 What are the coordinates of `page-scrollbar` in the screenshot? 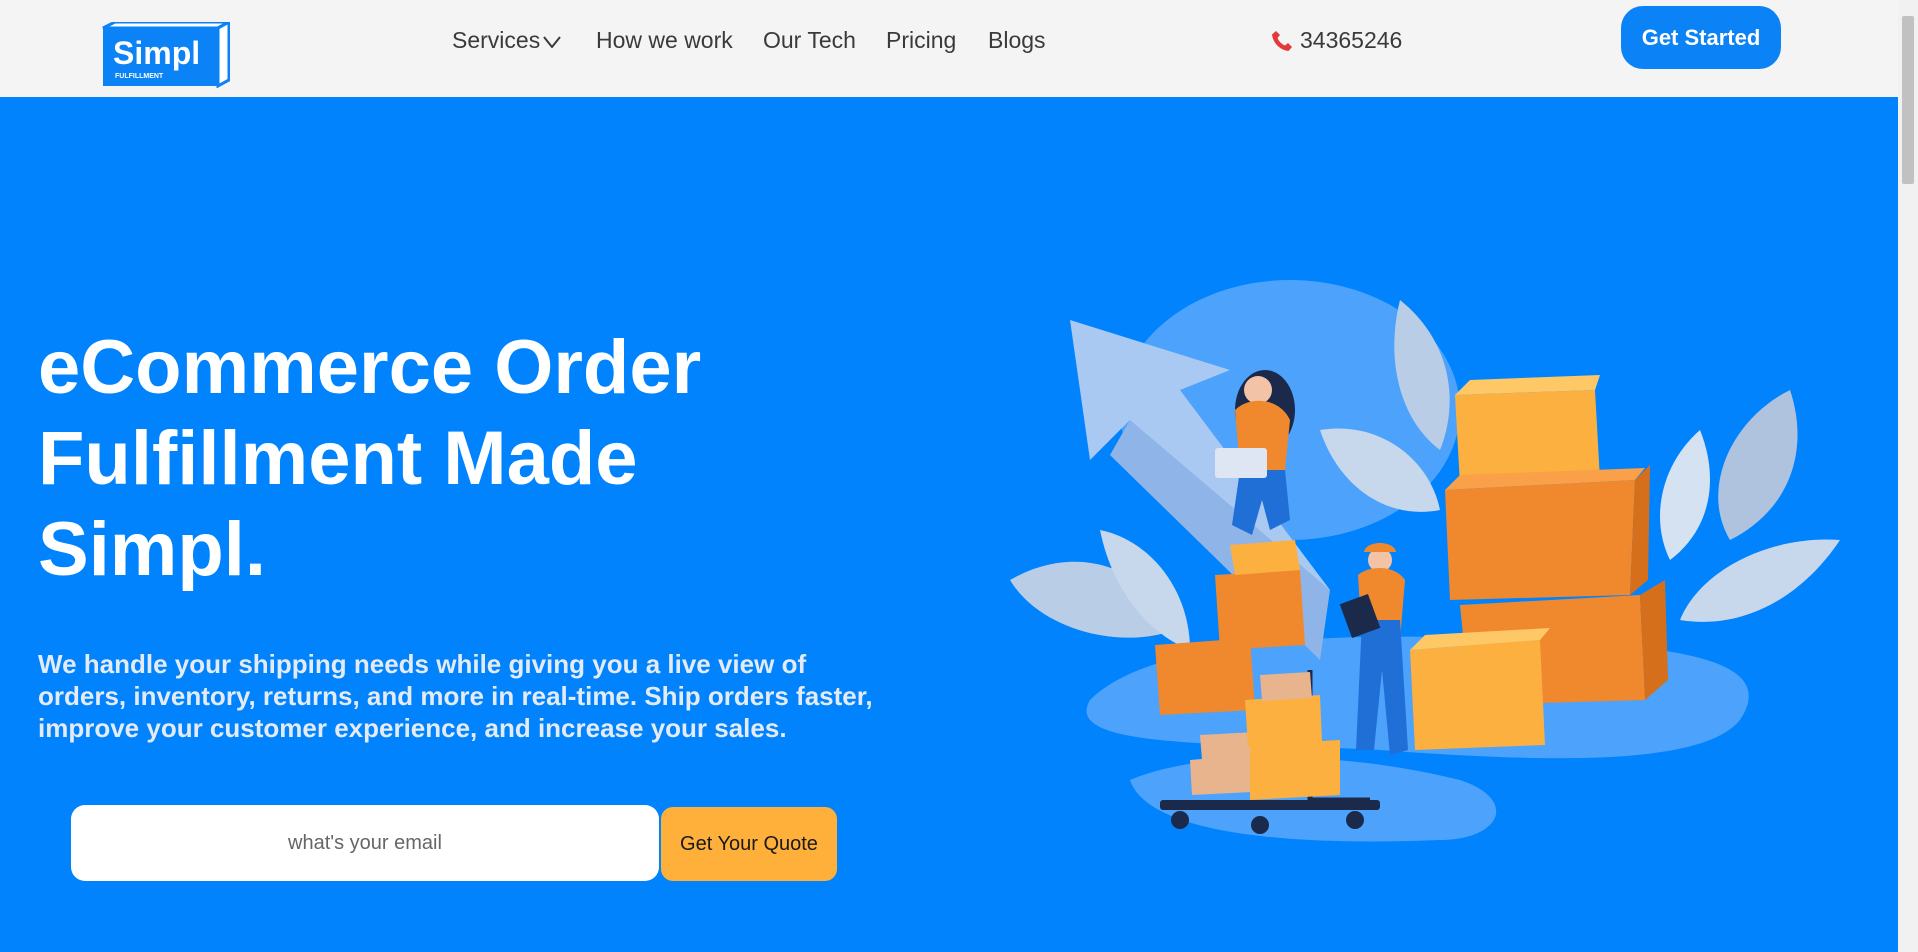 It's located at (1908, 476).